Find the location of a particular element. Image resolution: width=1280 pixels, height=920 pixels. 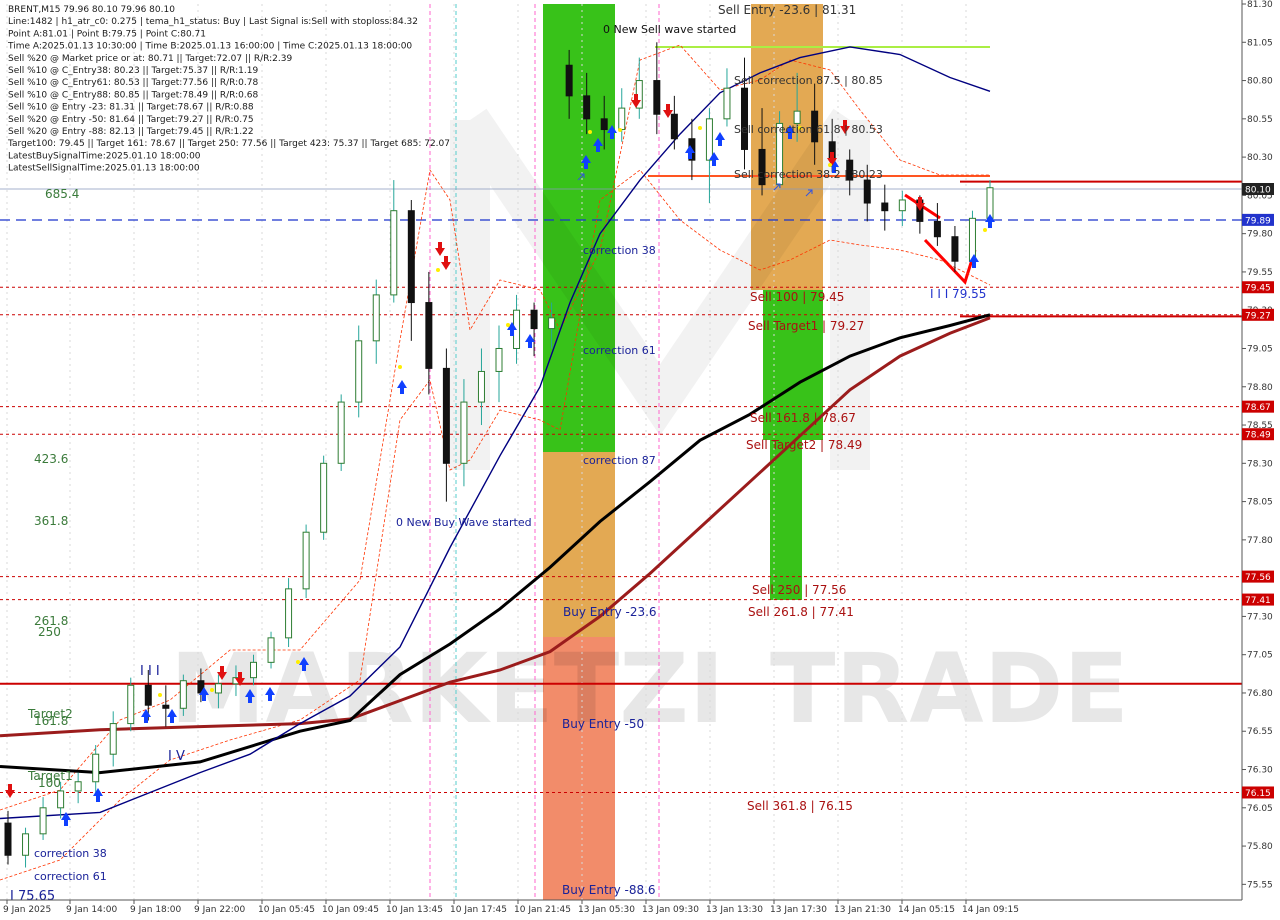

zone-label: I I I 79.55 is located at coordinates (958, 294).